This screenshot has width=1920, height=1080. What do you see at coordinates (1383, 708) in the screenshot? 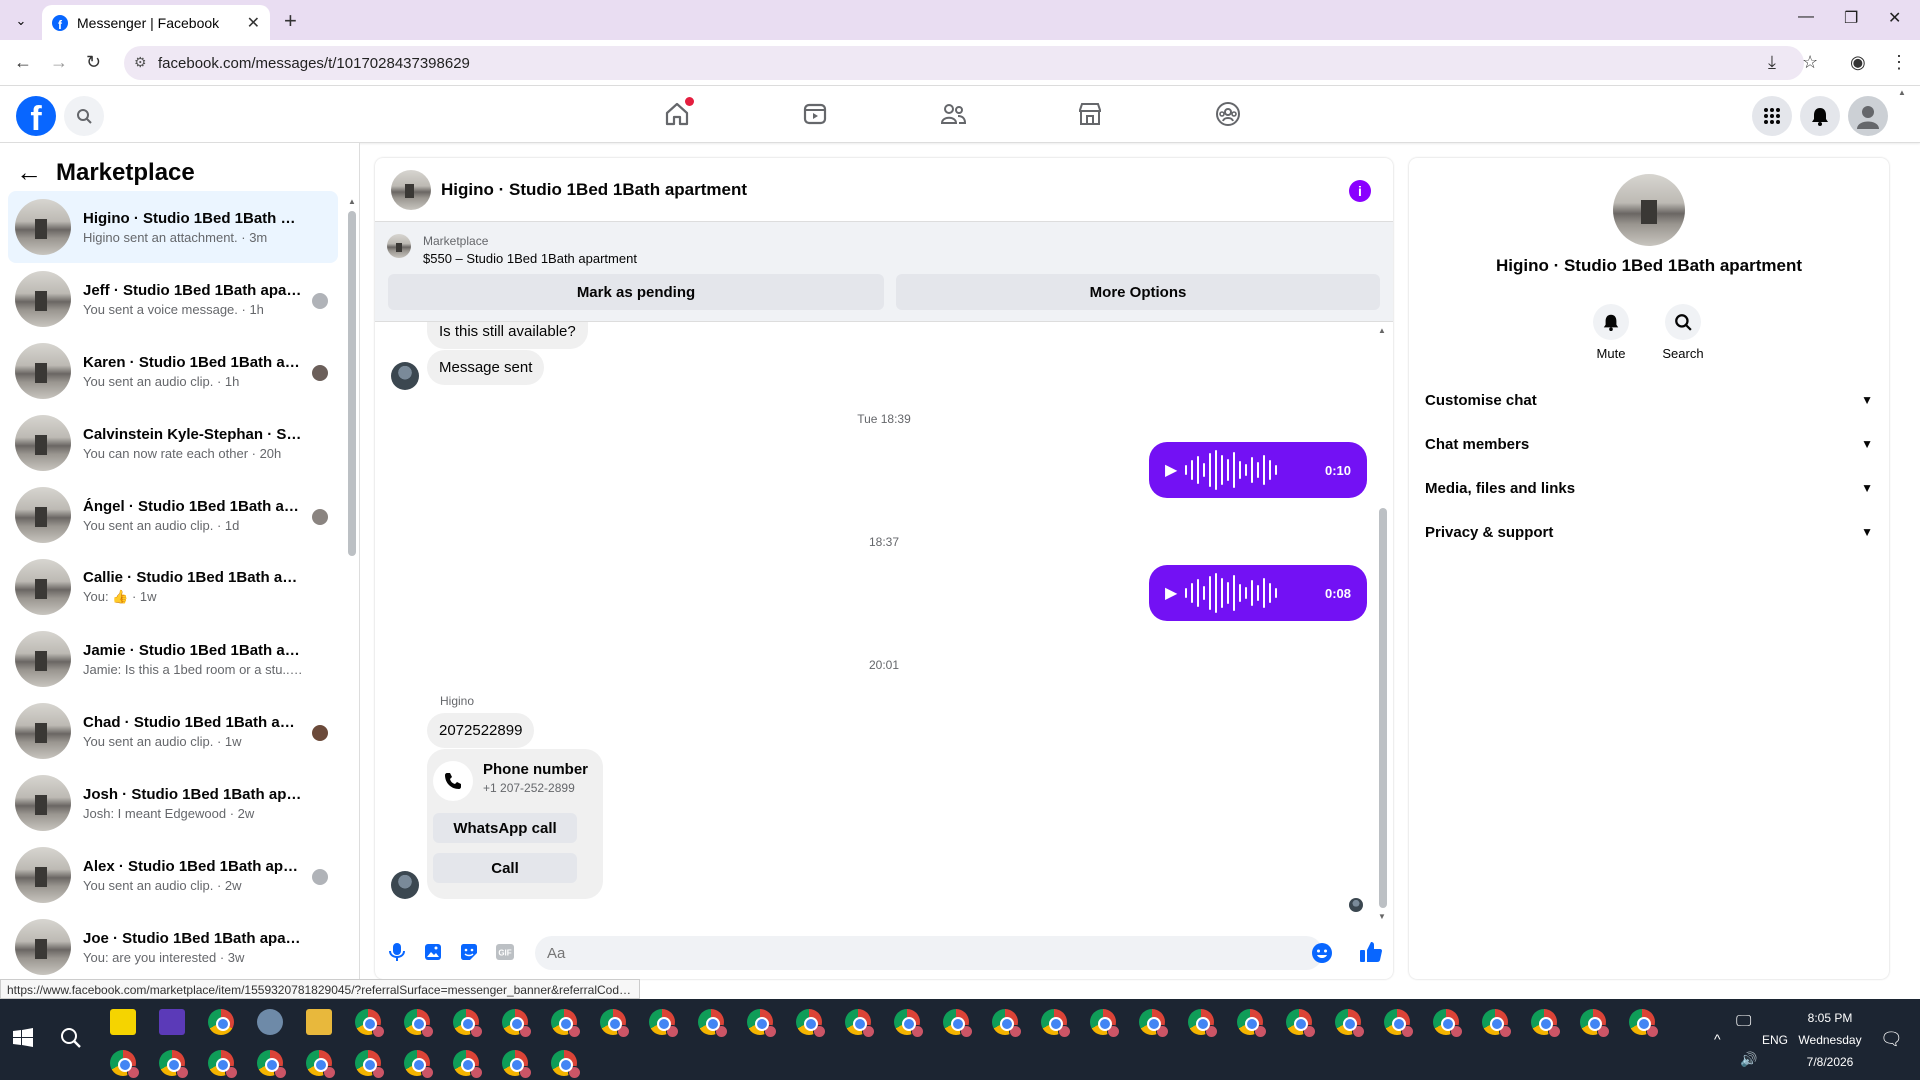
I see `thread-scrollbar` at bounding box center [1383, 708].